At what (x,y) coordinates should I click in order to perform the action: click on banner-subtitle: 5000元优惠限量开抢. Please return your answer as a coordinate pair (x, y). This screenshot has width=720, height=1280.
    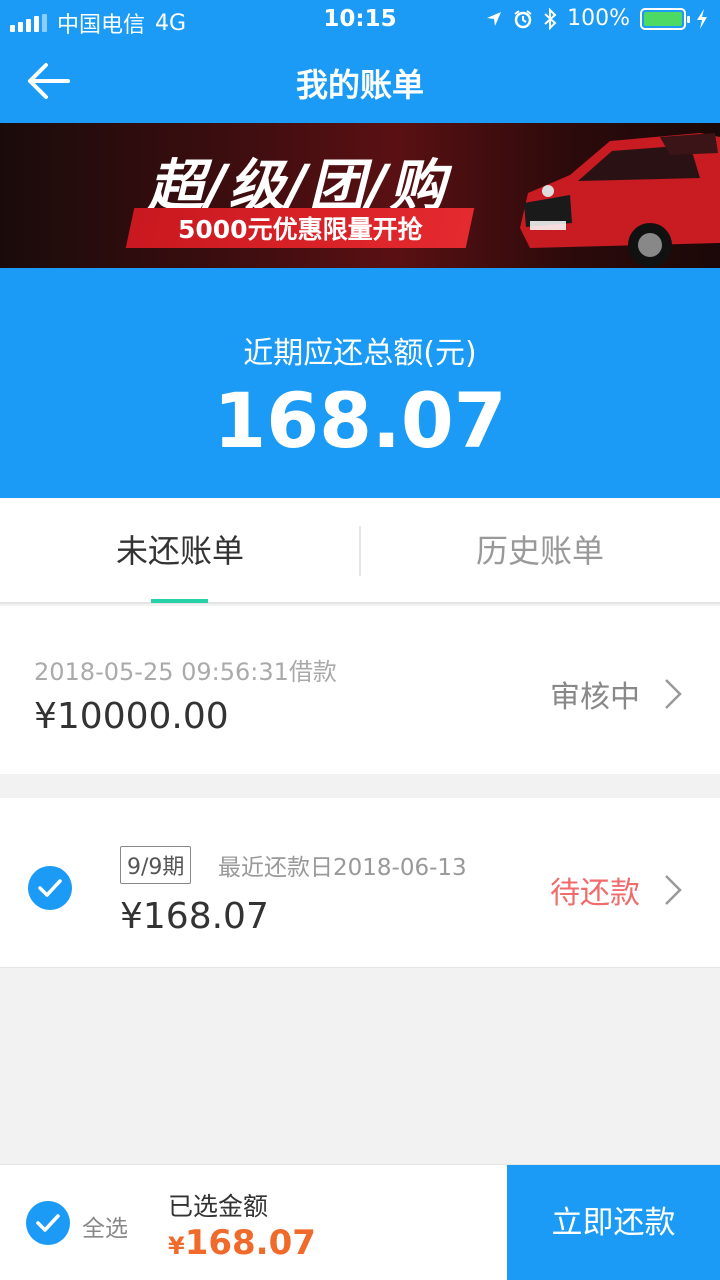
    Looking at the image, I should click on (300, 229).